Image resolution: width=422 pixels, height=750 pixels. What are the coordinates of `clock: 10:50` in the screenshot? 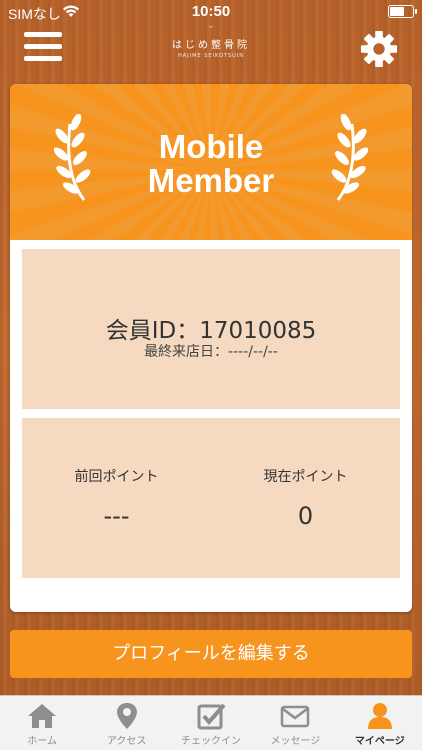 It's located at (211, 11).